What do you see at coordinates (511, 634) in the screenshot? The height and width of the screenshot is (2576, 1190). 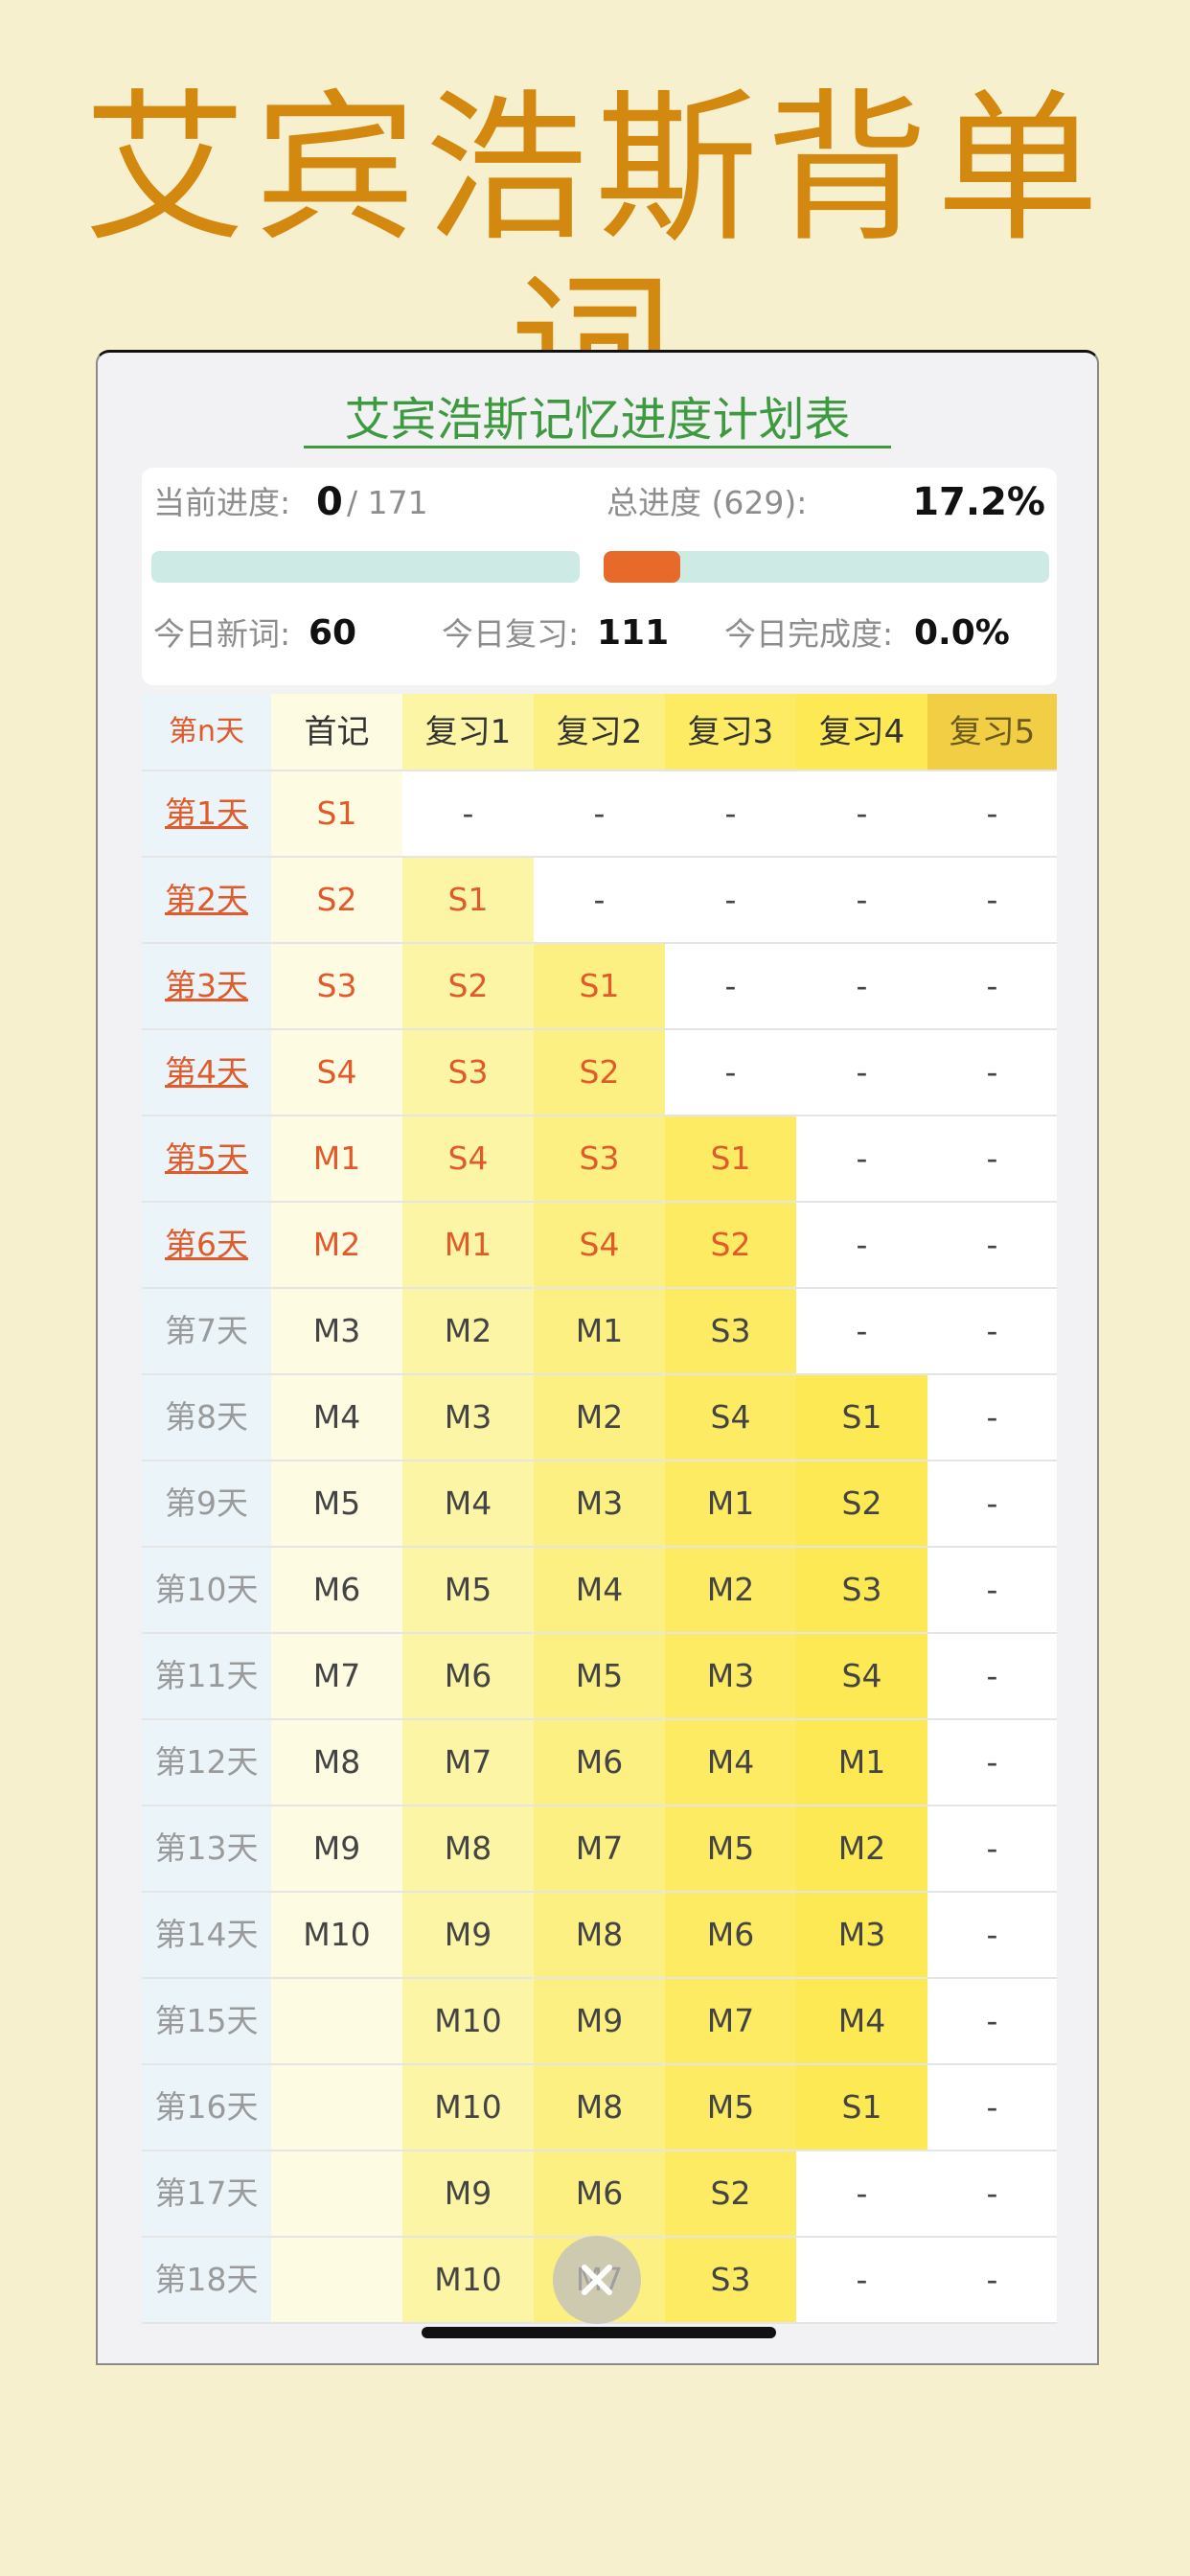 I see `today-review-label: 今日复习:` at bounding box center [511, 634].